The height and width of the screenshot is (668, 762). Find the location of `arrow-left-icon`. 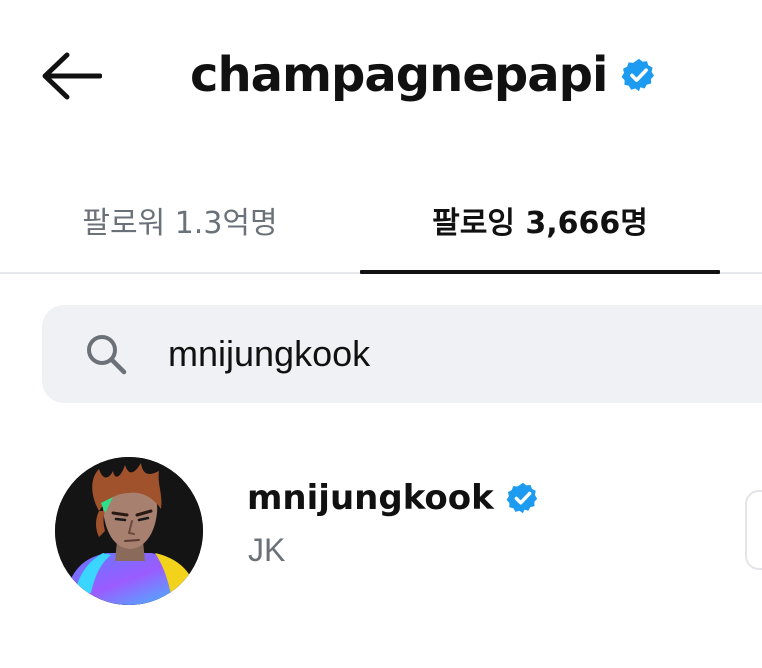

arrow-left-icon is located at coordinates (71, 76).